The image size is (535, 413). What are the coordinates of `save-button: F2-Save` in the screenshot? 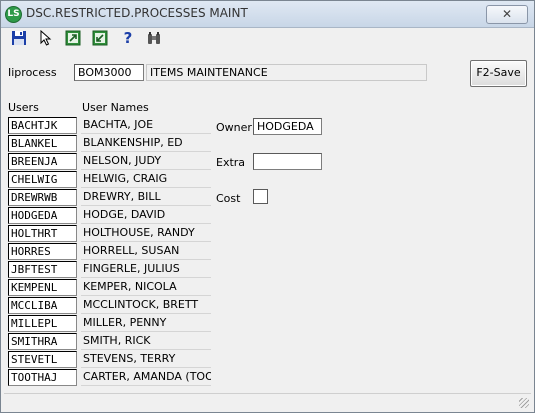 It's located at (498, 73).